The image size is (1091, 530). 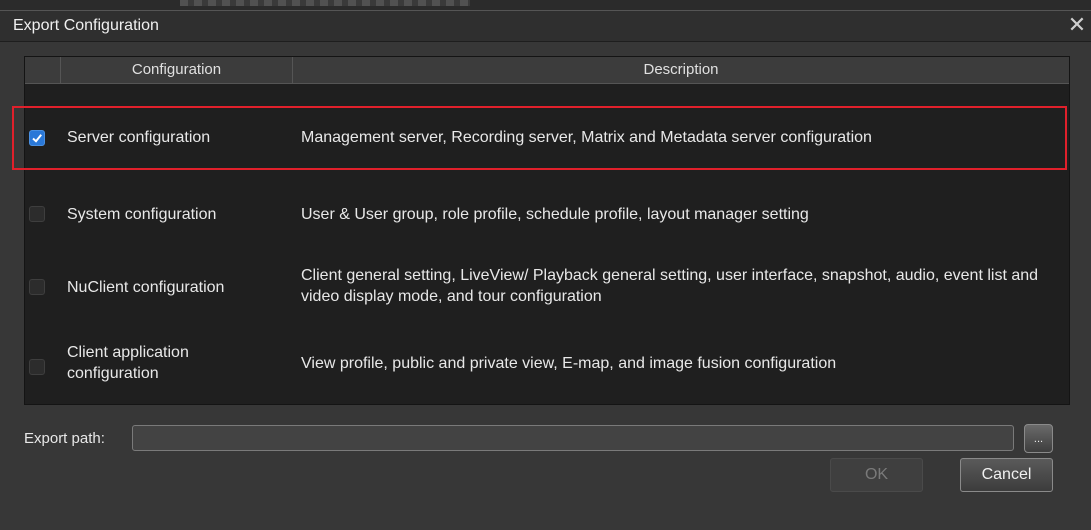 What do you see at coordinates (142, 214) in the screenshot?
I see `config-name: System configuration` at bounding box center [142, 214].